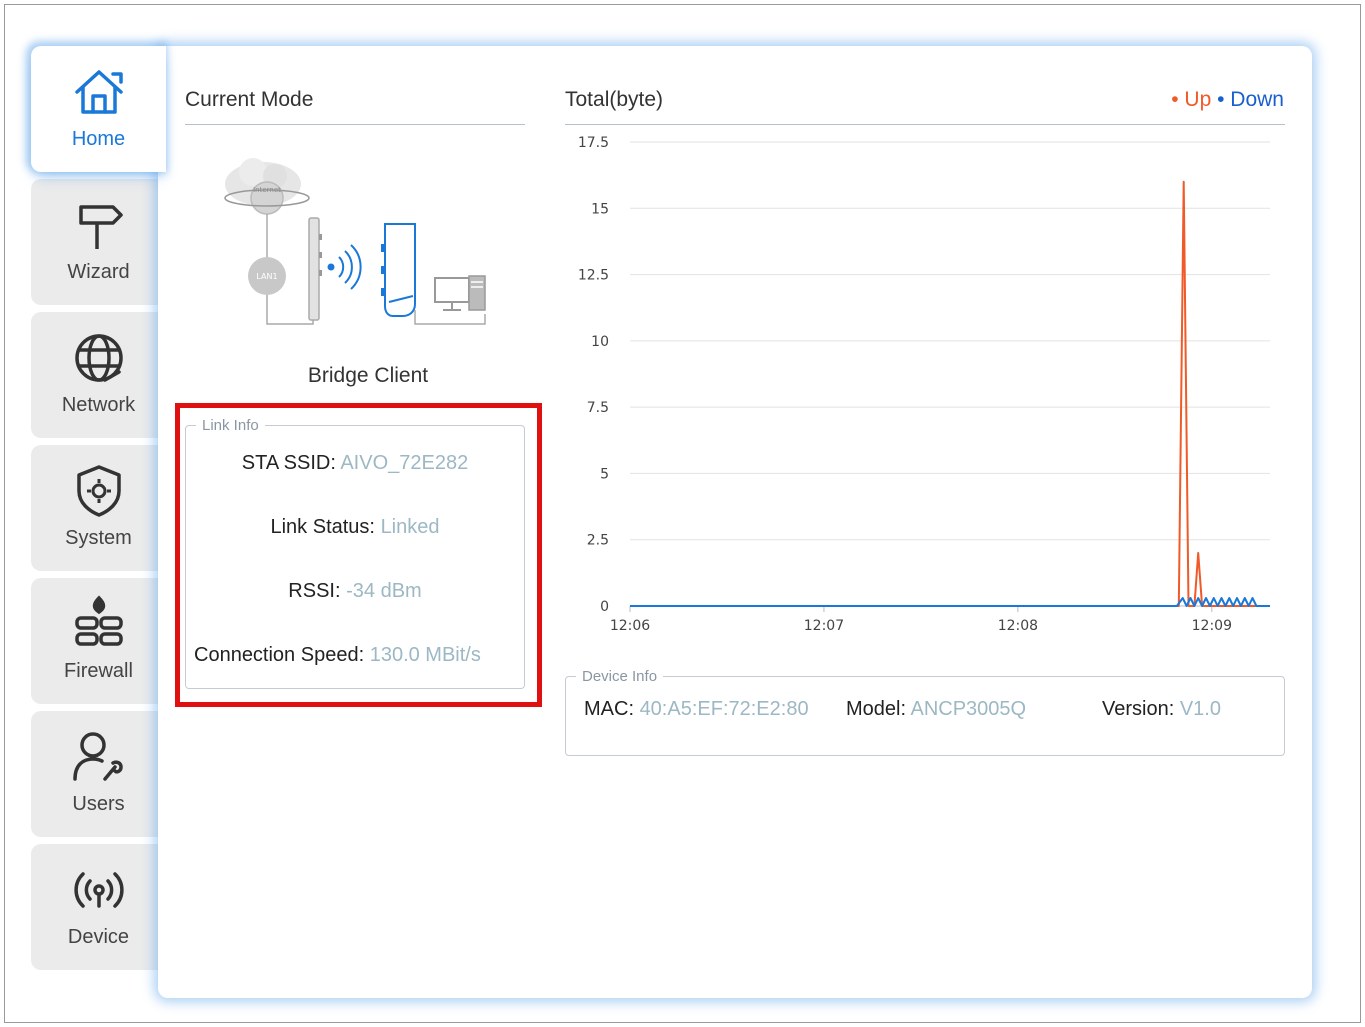 This screenshot has width=1365, height=1027. I want to click on signpost-icon, so click(101, 227).